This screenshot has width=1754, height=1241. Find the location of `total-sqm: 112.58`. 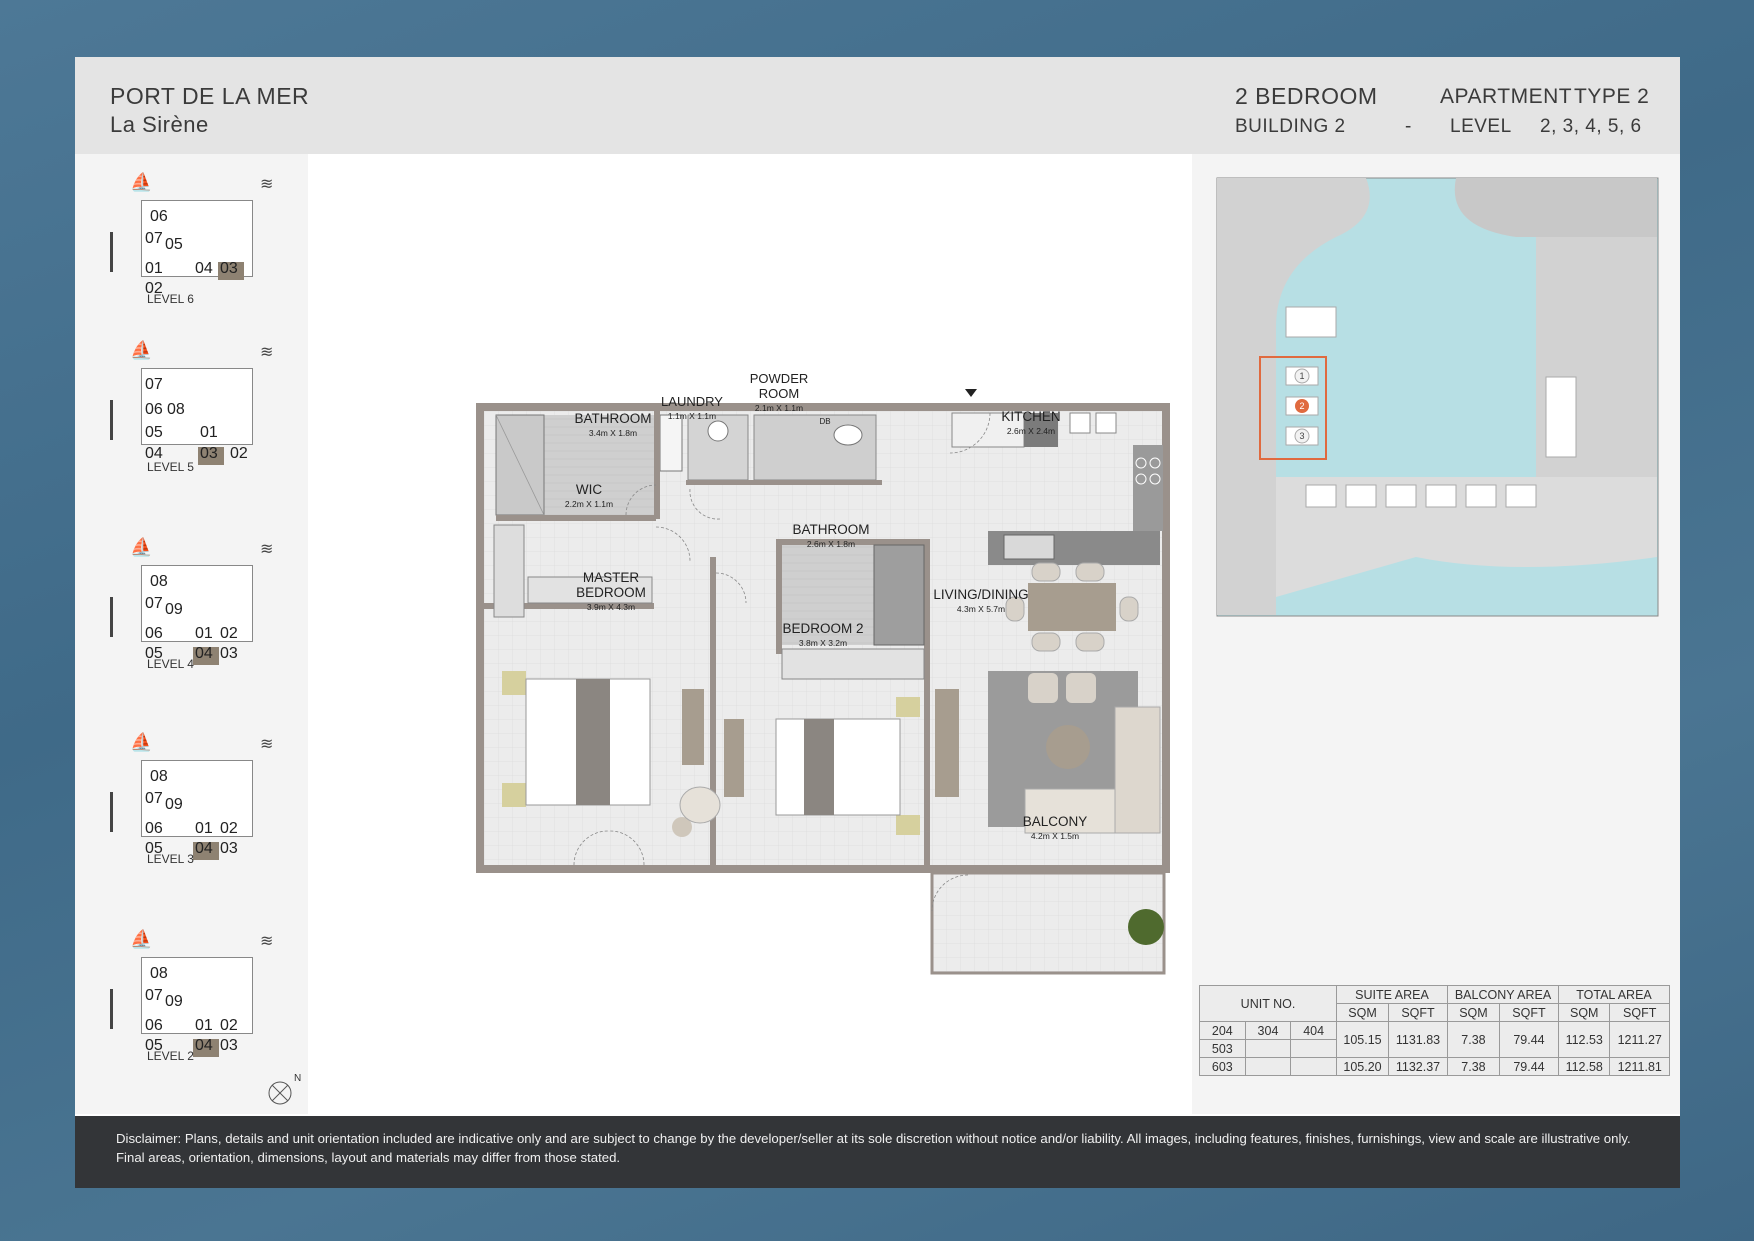

total-sqm: 112.58 is located at coordinates (1584, 1066).